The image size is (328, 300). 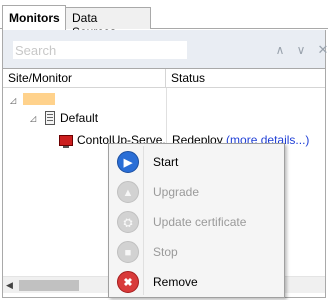 What do you see at coordinates (100, 50) in the screenshot?
I see `search-input` at bounding box center [100, 50].